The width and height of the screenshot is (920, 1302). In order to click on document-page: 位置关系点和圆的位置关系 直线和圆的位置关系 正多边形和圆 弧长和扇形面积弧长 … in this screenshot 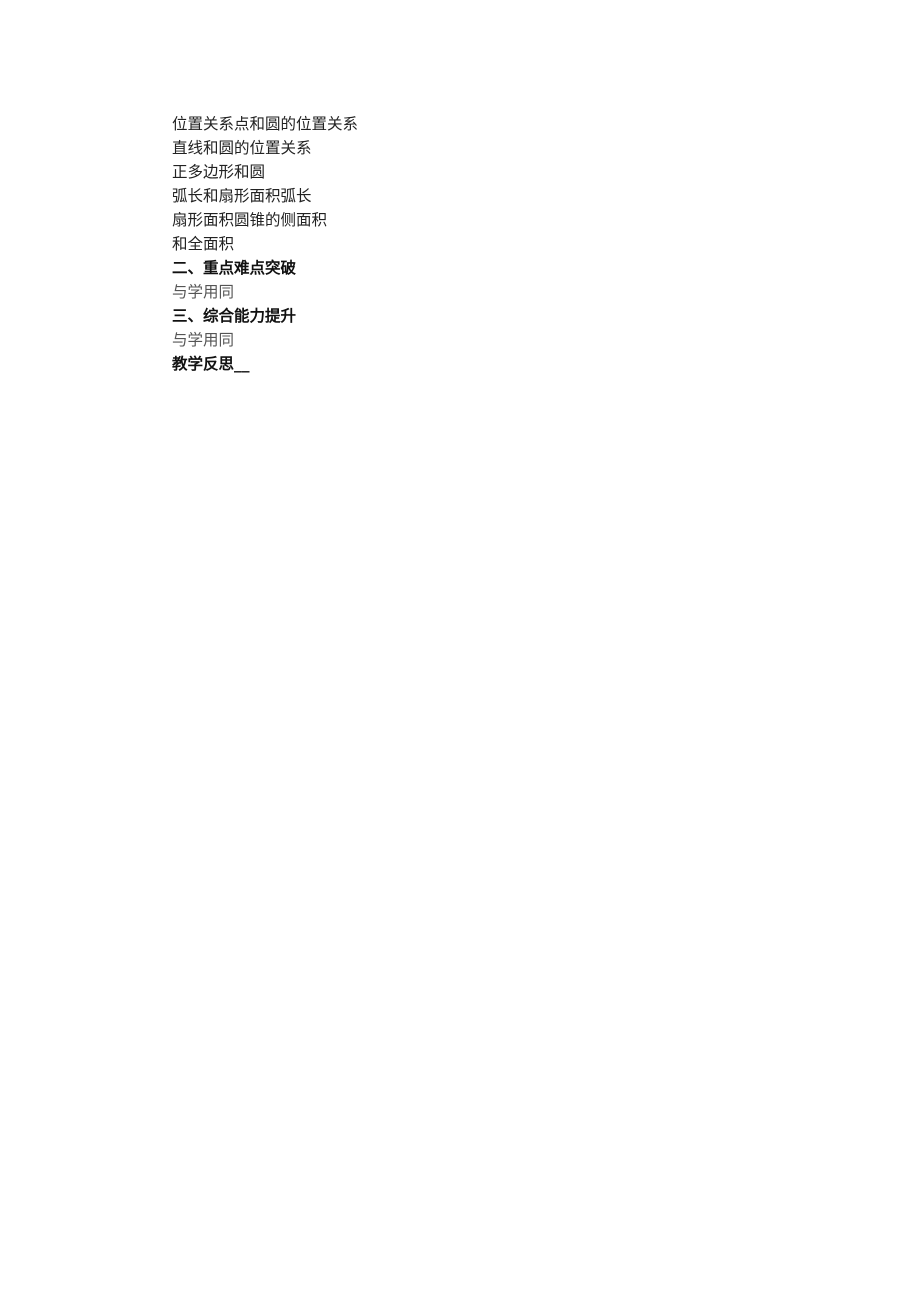, I will do `click(265, 244)`.